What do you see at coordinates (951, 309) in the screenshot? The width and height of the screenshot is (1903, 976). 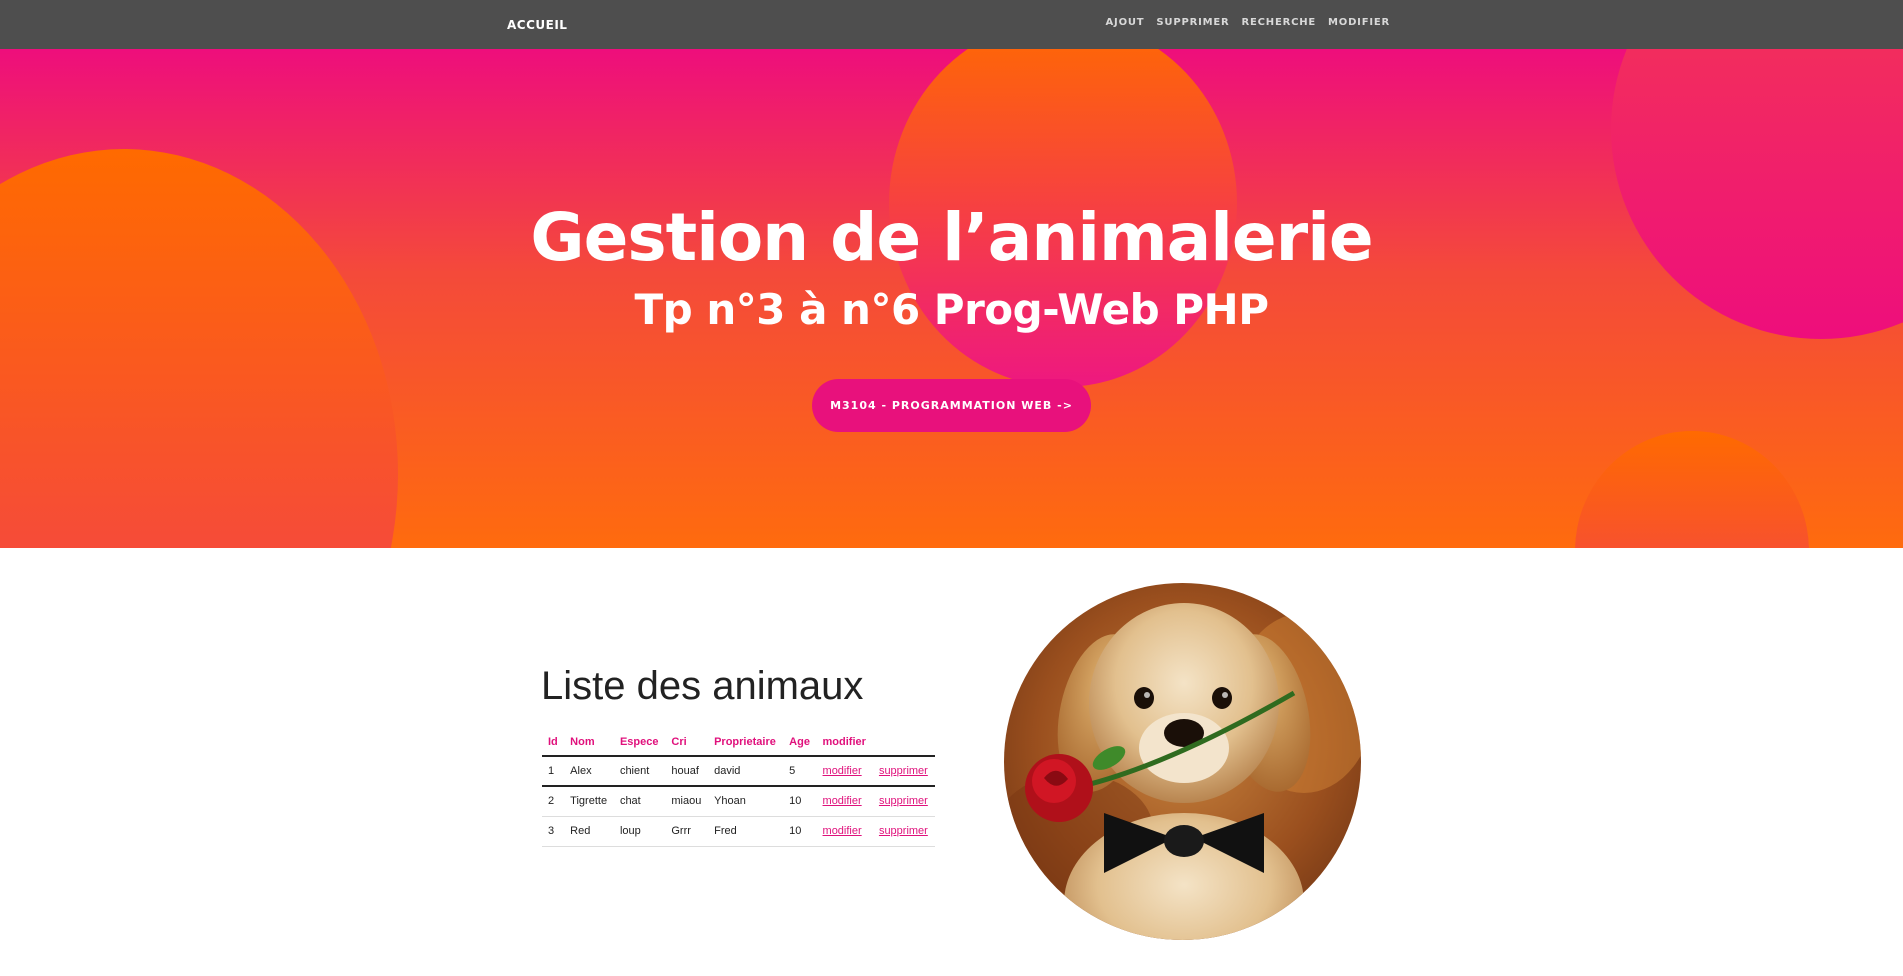 I see `hero-subtitle: Tp n°3 à n°6 Prog-Web PHP` at bounding box center [951, 309].